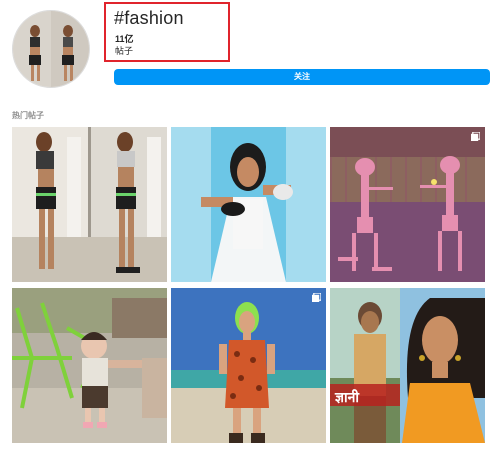  What do you see at coordinates (347, 397) in the screenshot?
I see `poster-text: ज्ञानी` at bounding box center [347, 397].